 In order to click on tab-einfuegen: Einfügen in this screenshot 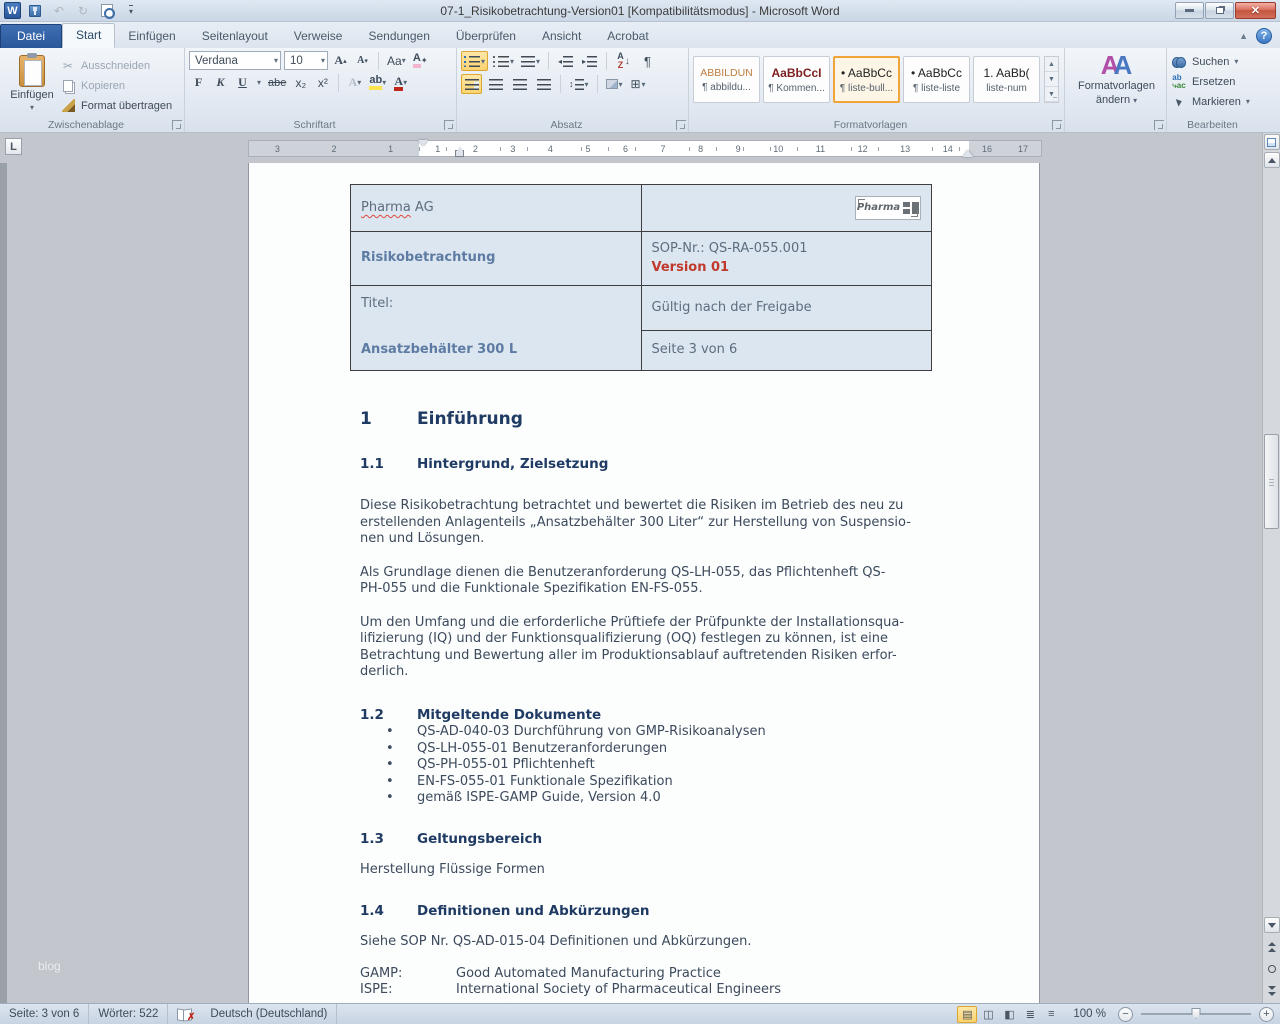, I will do `click(151, 36)`.